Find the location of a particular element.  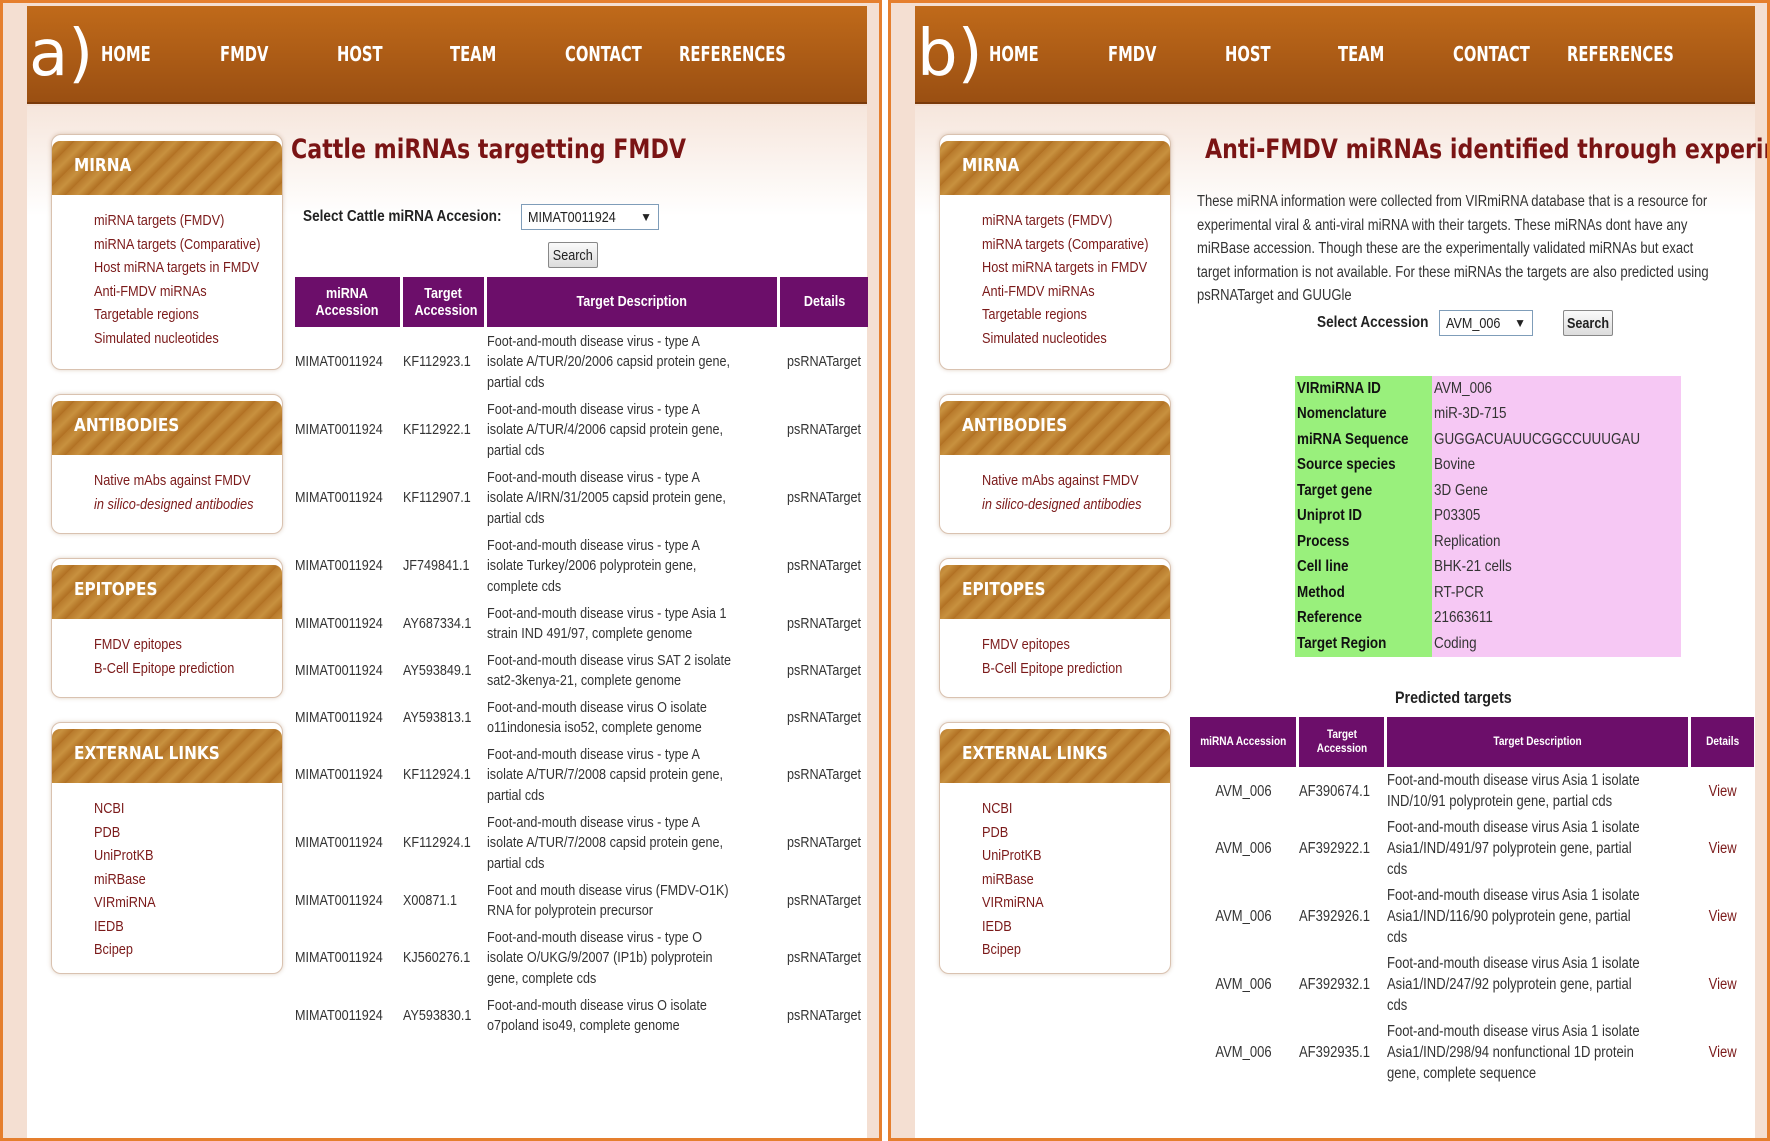

target-accession-cell: KF112924.1 is located at coordinates (436, 843).